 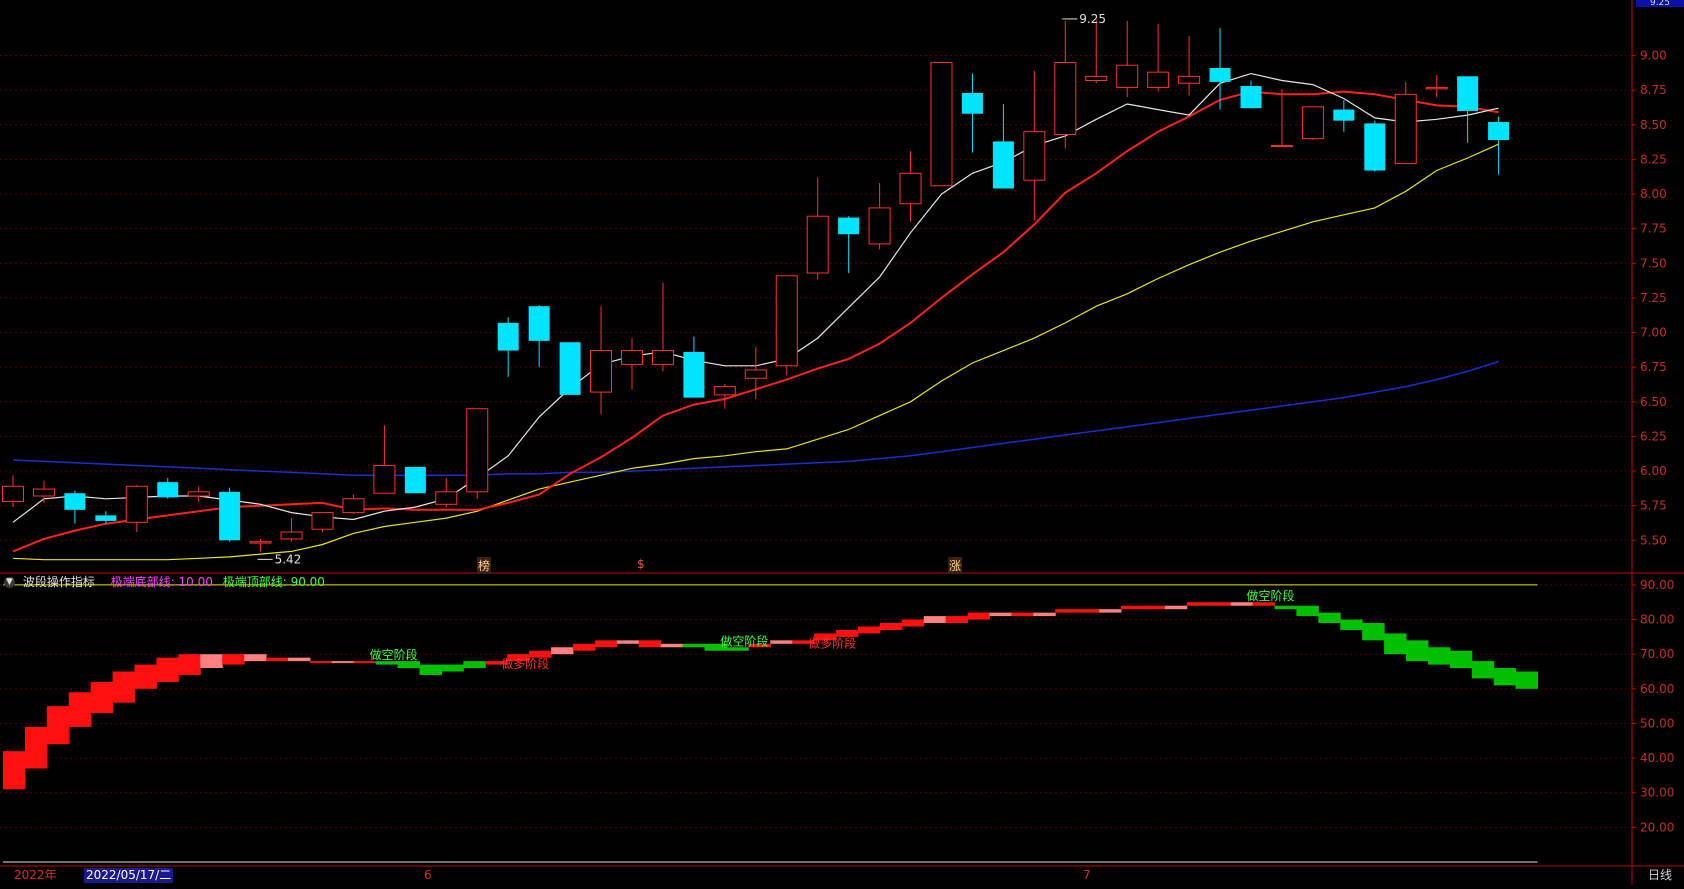 What do you see at coordinates (59, 582) in the screenshot?
I see `indicator-name: 波段操作指标` at bounding box center [59, 582].